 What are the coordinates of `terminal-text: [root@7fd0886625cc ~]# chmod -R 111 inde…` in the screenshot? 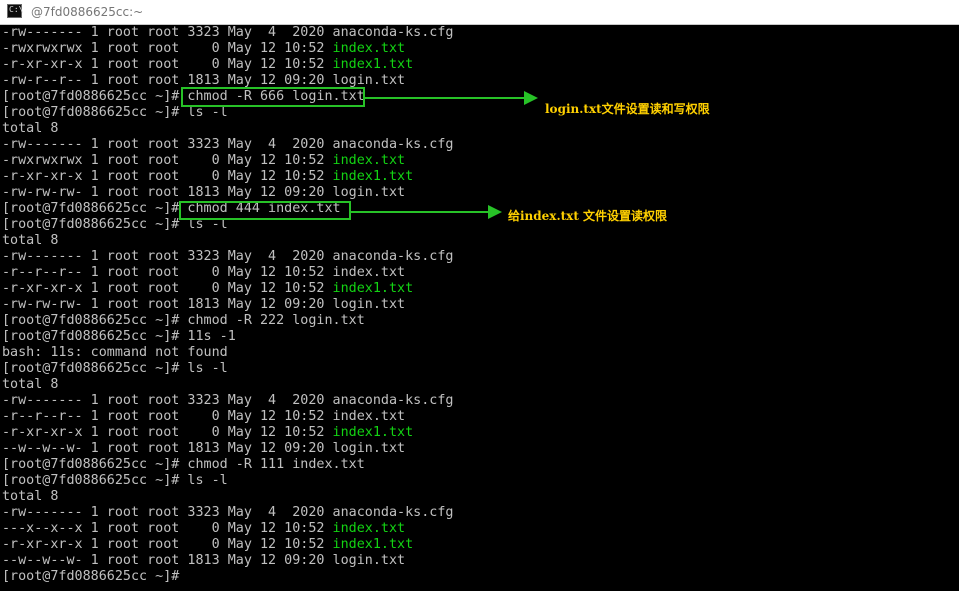 It's located at (183, 464).